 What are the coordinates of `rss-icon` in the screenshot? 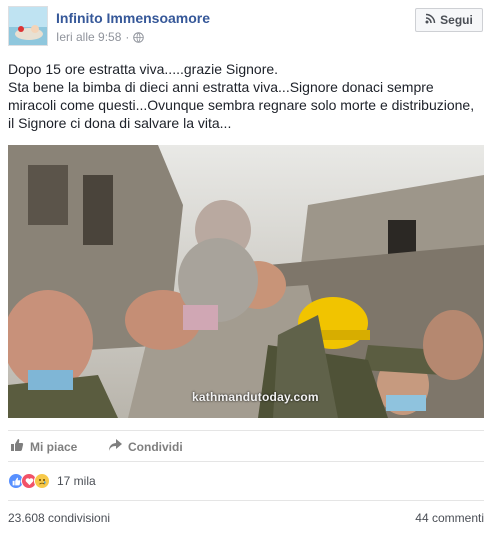 It's located at (430, 20).